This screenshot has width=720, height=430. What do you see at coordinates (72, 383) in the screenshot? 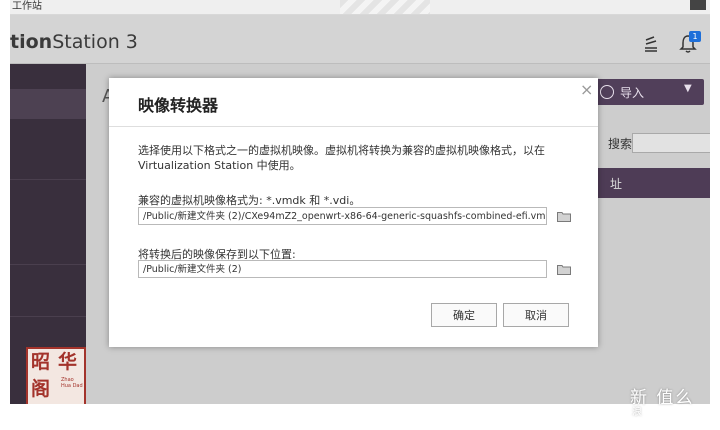
I see `seal-small-text: Zhao Hua Dad` at bounding box center [72, 383].